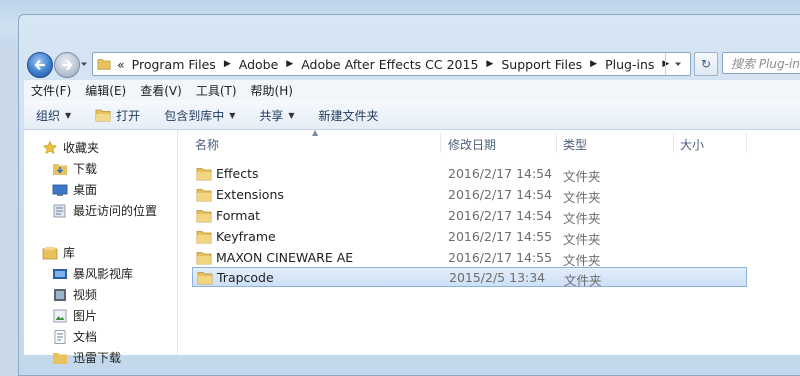  I want to click on search-input: 搜索 Plug-ins, so click(761, 63).